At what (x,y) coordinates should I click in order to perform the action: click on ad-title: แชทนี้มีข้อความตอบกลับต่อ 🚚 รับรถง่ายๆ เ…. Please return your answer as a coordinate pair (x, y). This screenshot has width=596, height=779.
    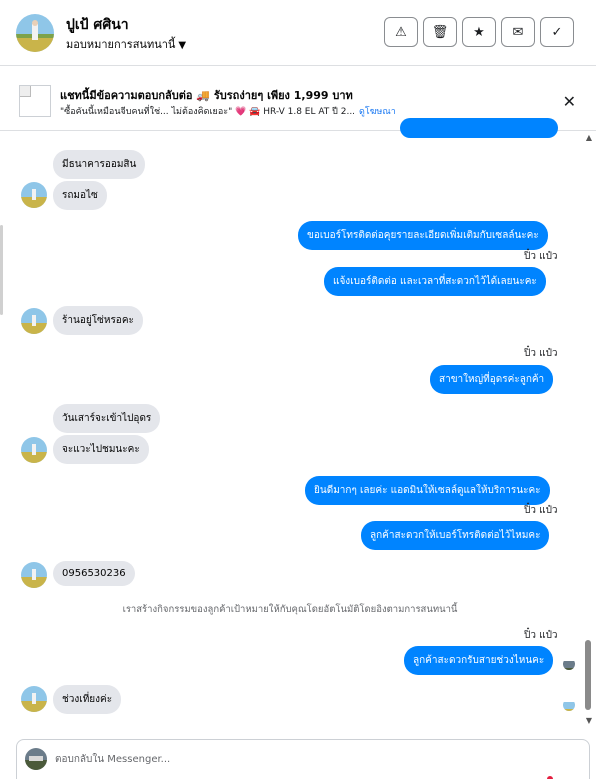
    Looking at the image, I should click on (206, 95).